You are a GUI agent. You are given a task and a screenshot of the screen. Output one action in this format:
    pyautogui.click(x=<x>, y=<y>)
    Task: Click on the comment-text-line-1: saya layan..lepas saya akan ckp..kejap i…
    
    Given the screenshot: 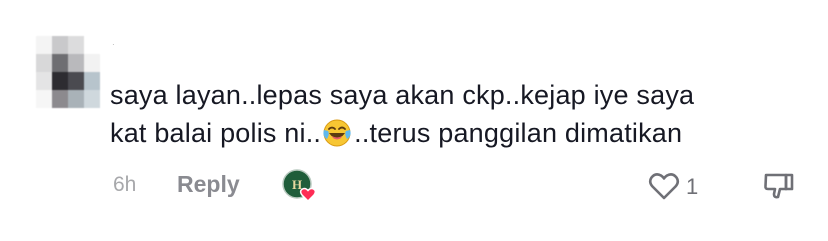 What is the action you would take?
    pyautogui.click(x=402, y=95)
    